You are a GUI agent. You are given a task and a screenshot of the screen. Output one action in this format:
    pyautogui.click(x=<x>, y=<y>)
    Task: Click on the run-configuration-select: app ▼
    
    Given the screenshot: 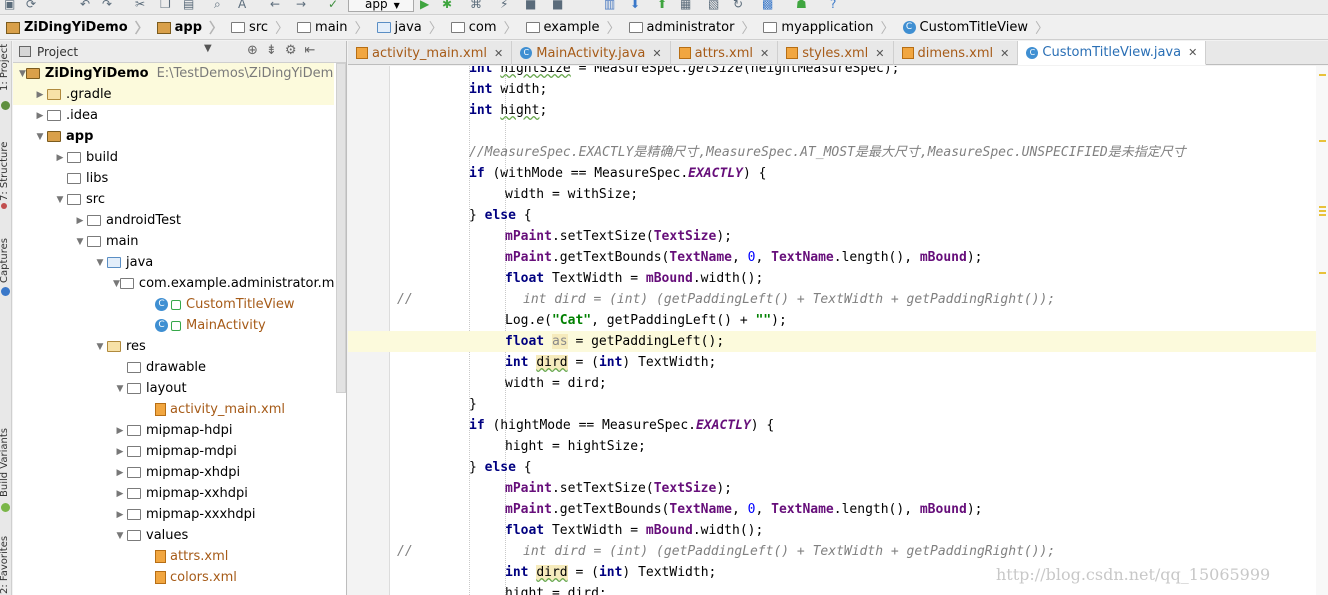 What is the action you would take?
    pyautogui.click(x=381, y=6)
    